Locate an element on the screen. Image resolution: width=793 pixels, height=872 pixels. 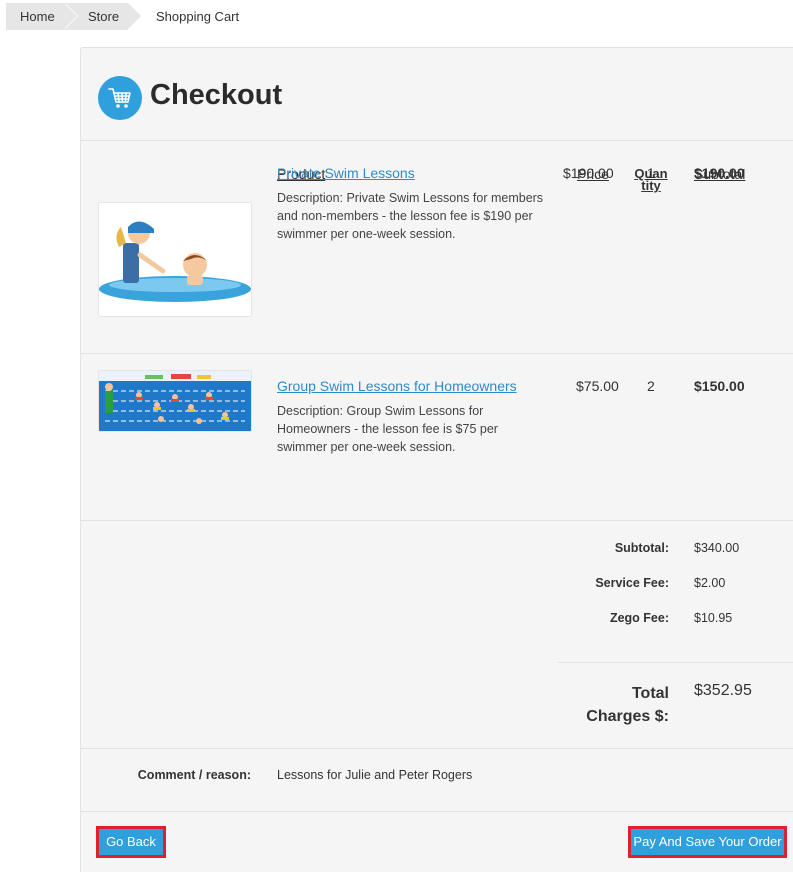
product-price: $190.00 is located at coordinates (588, 173).